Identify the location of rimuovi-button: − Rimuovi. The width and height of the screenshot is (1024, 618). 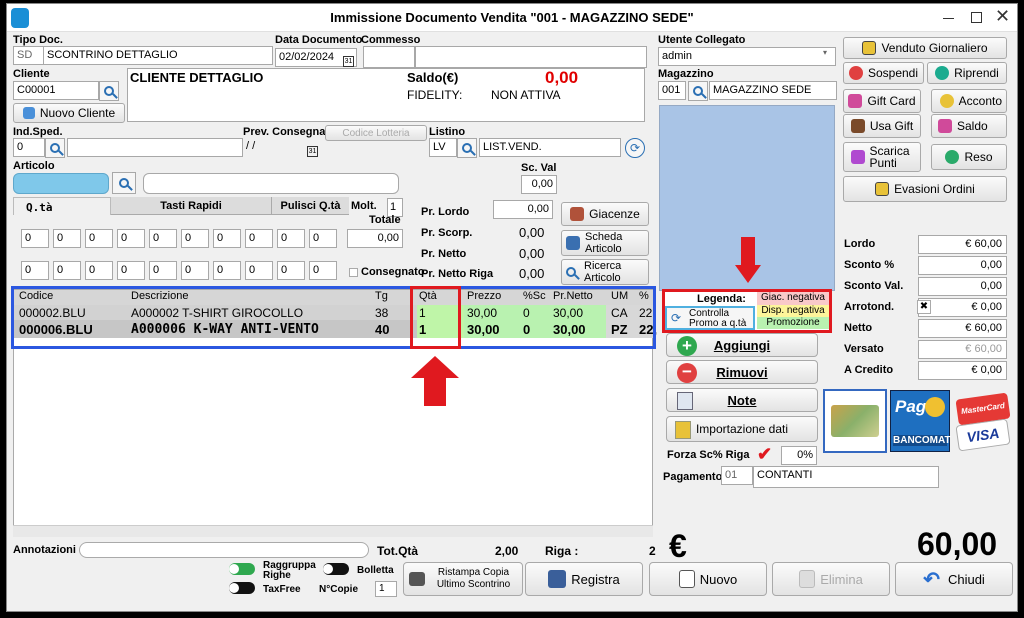
(742, 372).